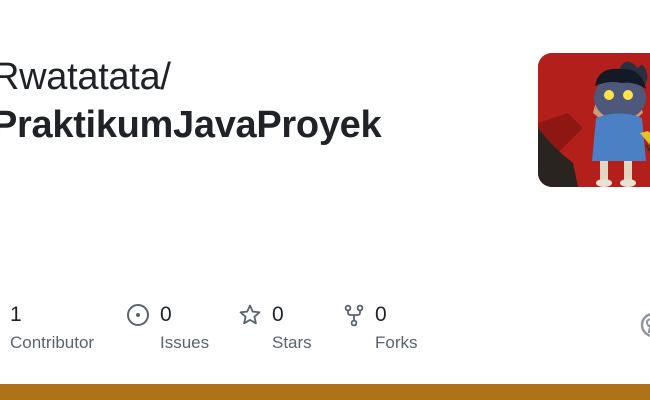 The image size is (650, 400). What do you see at coordinates (645, 325) in the screenshot?
I see `github-logo-icon` at bounding box center [645, 325].